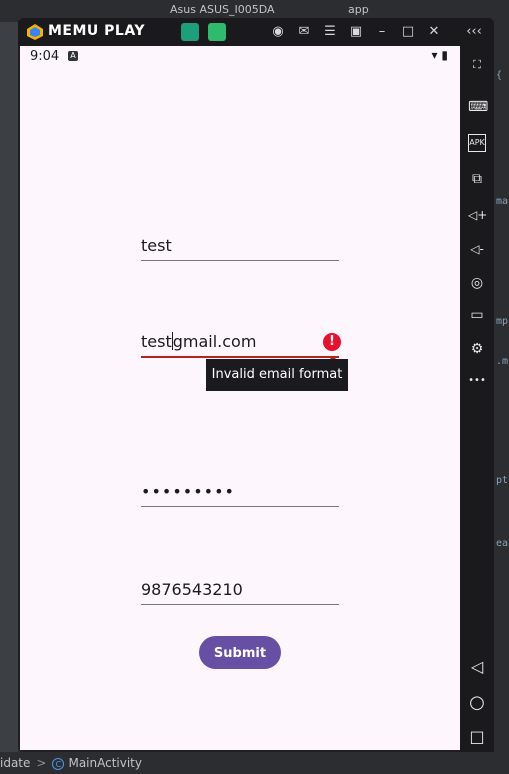  Describe the element at coordinates (382, 31) in the screenshot. I see `minimize-icon: –` at that location.